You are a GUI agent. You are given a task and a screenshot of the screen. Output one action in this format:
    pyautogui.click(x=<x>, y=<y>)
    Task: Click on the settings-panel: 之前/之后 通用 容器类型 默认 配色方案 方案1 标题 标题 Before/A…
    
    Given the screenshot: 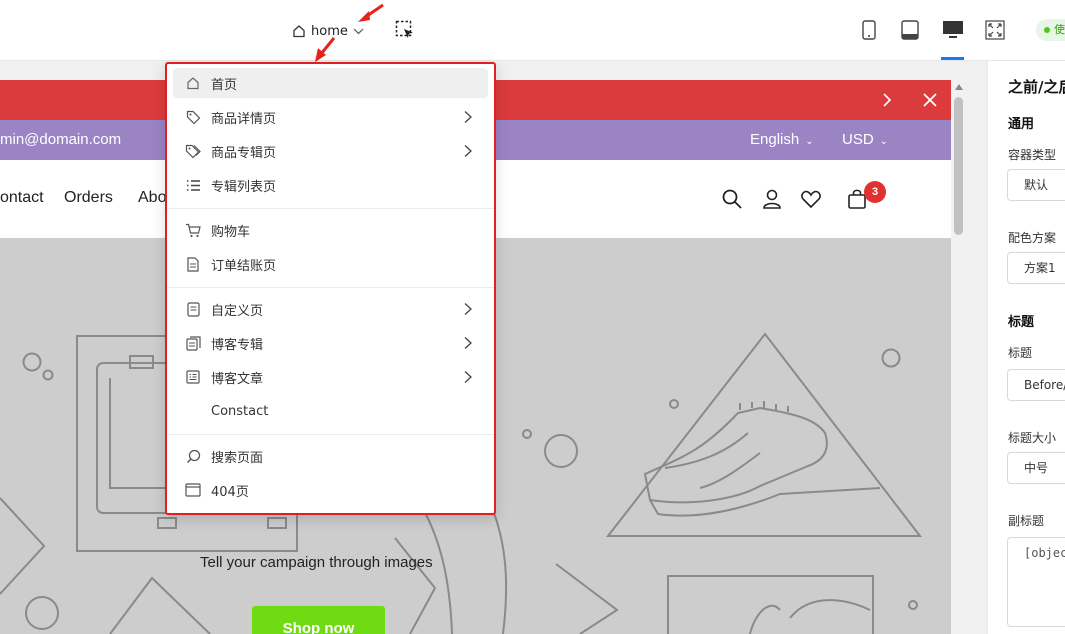 What is the action you would take?
    pyautogui.click(x=1026, y=347)
    